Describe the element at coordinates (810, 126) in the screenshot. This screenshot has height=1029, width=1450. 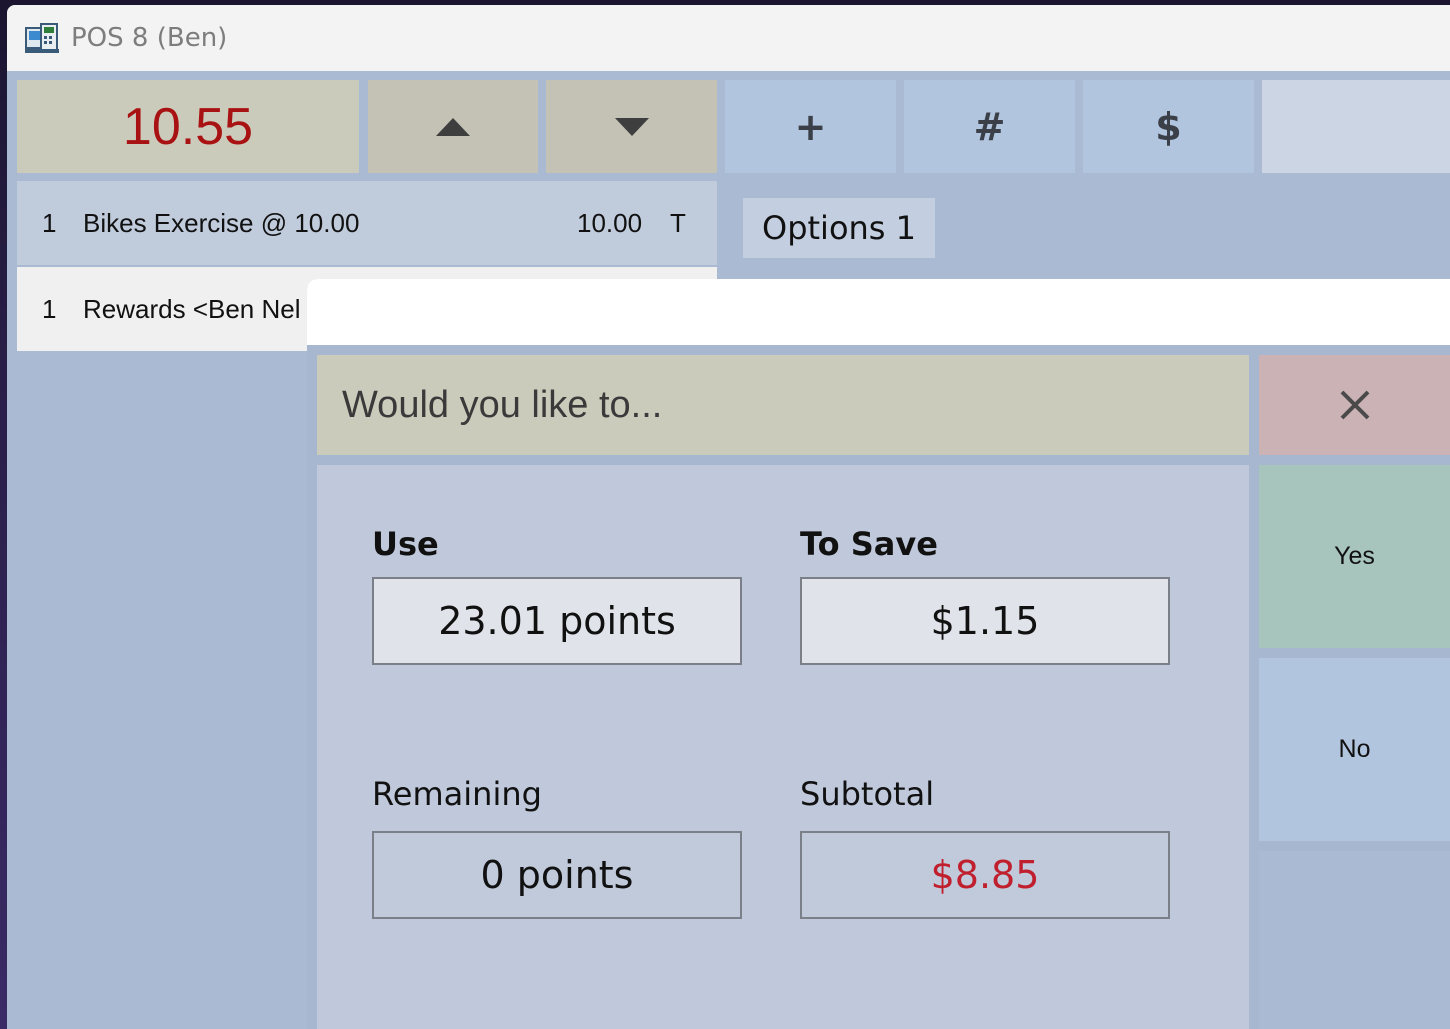
I see `add-item-button: +` at that location.